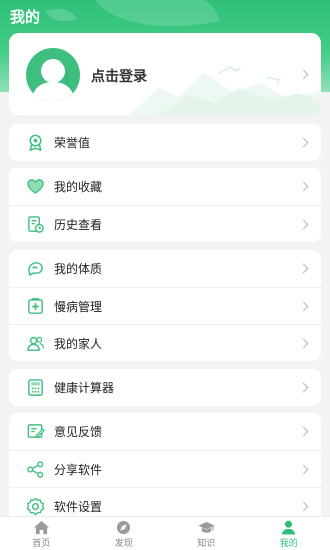  Describe the element at coordinates (35, 469) in the screenshot. I see `share-icon` at that location.